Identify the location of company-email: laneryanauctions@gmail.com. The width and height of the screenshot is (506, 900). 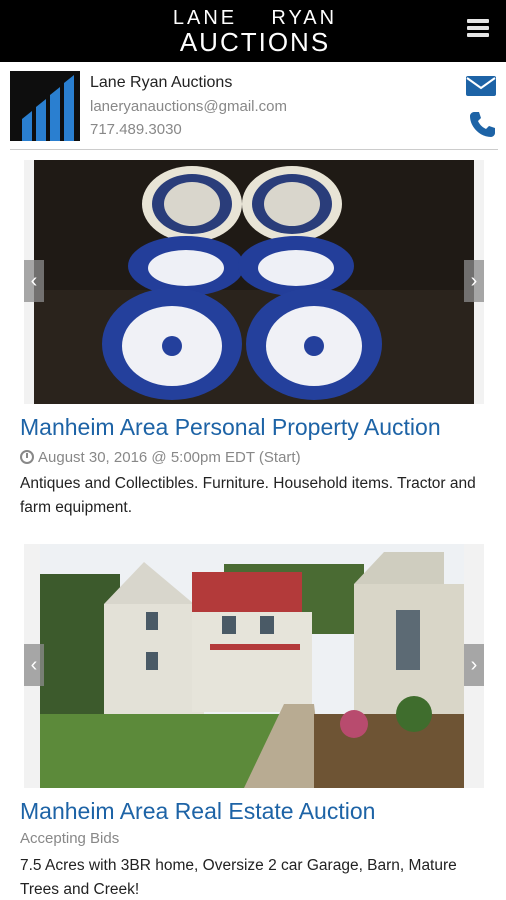
(188, 106).